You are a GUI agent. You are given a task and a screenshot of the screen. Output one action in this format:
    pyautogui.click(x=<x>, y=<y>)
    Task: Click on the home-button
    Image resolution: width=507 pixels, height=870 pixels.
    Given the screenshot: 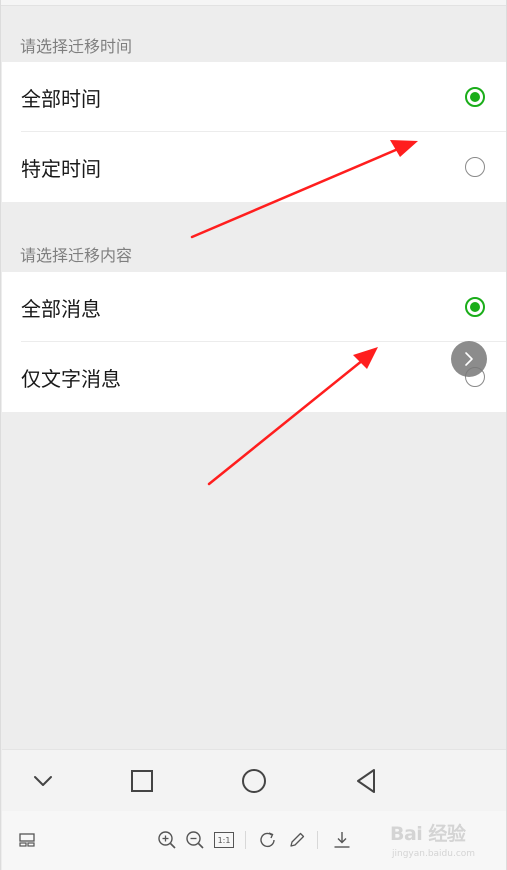 What is the action you would take?
    pyautogui.click(x=254, y=781)
    